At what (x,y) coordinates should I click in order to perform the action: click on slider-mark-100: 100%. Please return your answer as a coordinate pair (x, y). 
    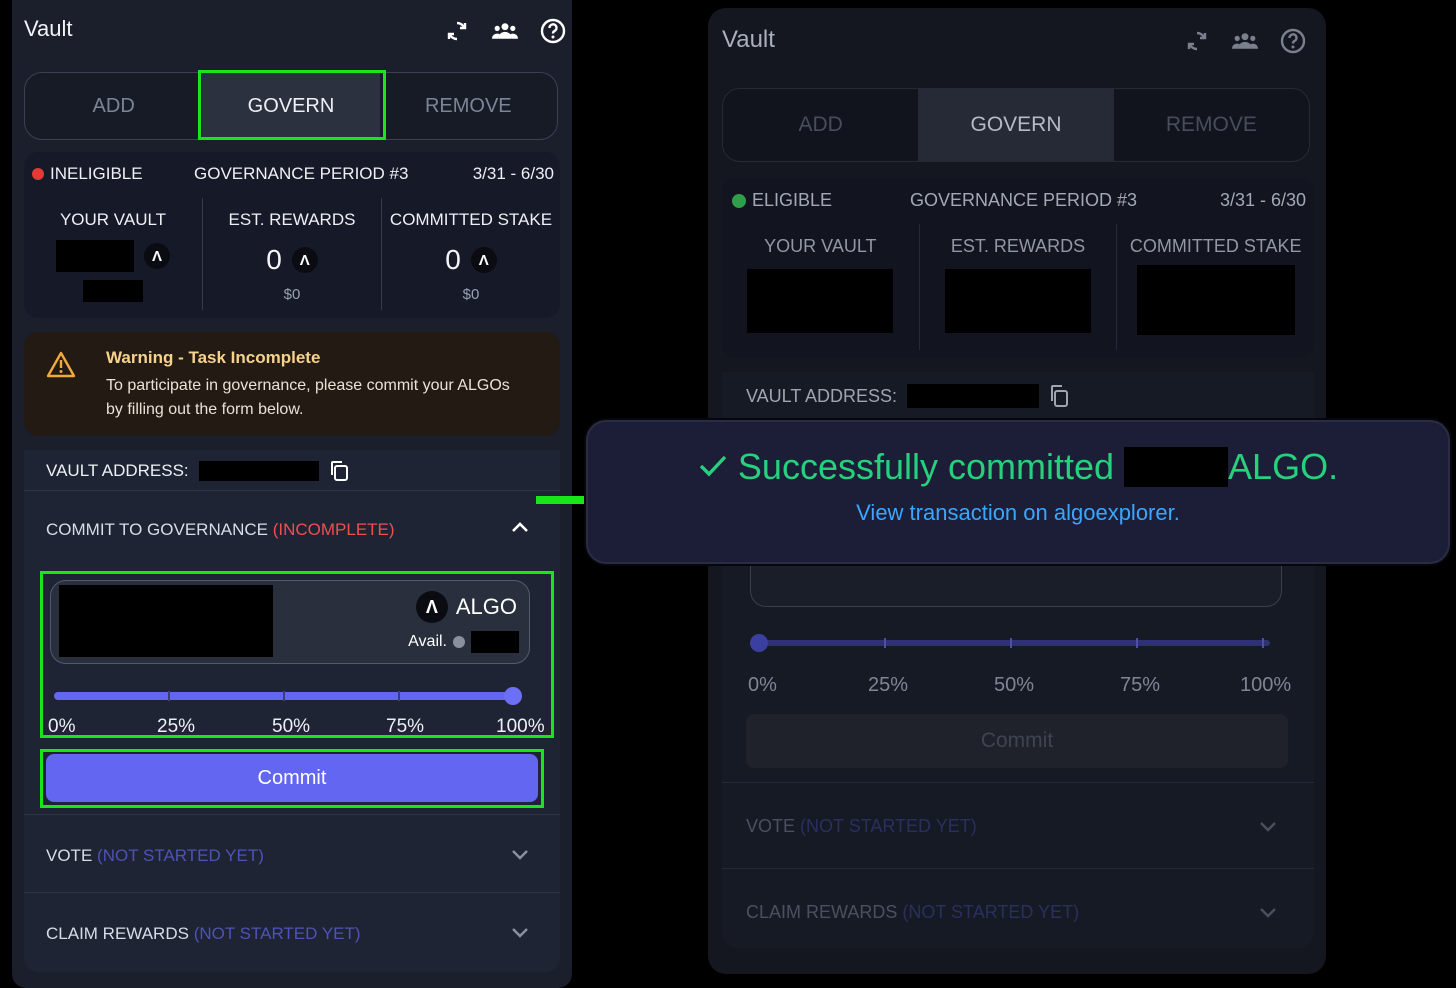
    Looking at the image, I should click on (1266, 685).